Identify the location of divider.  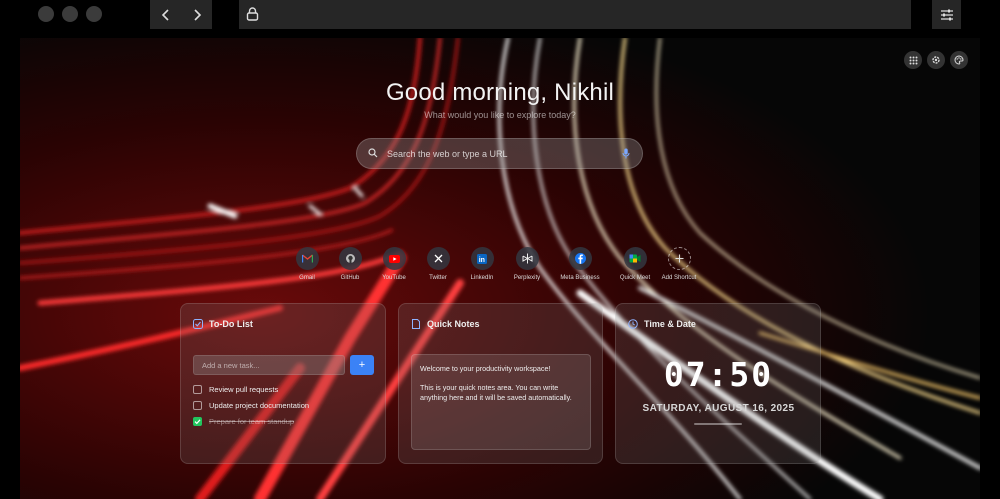
(718, 424).